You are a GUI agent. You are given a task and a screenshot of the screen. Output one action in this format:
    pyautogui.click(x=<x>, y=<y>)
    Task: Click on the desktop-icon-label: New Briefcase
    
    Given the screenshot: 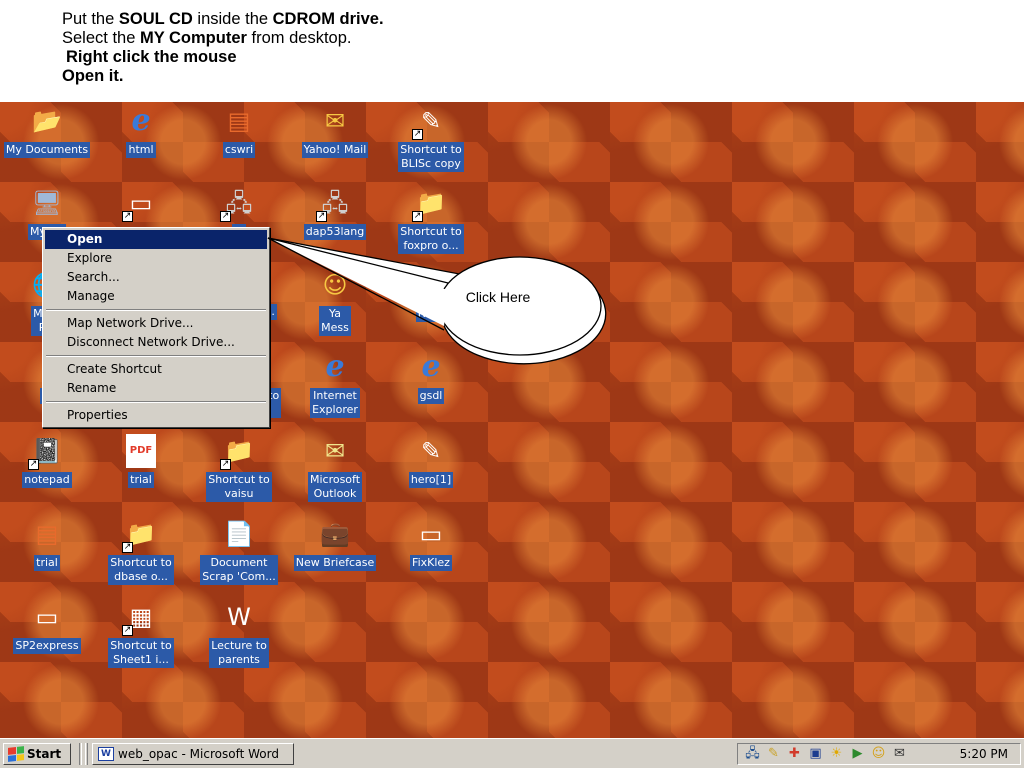 What is the action you would take?
    pyautogui.click(x=335, y=563)
    